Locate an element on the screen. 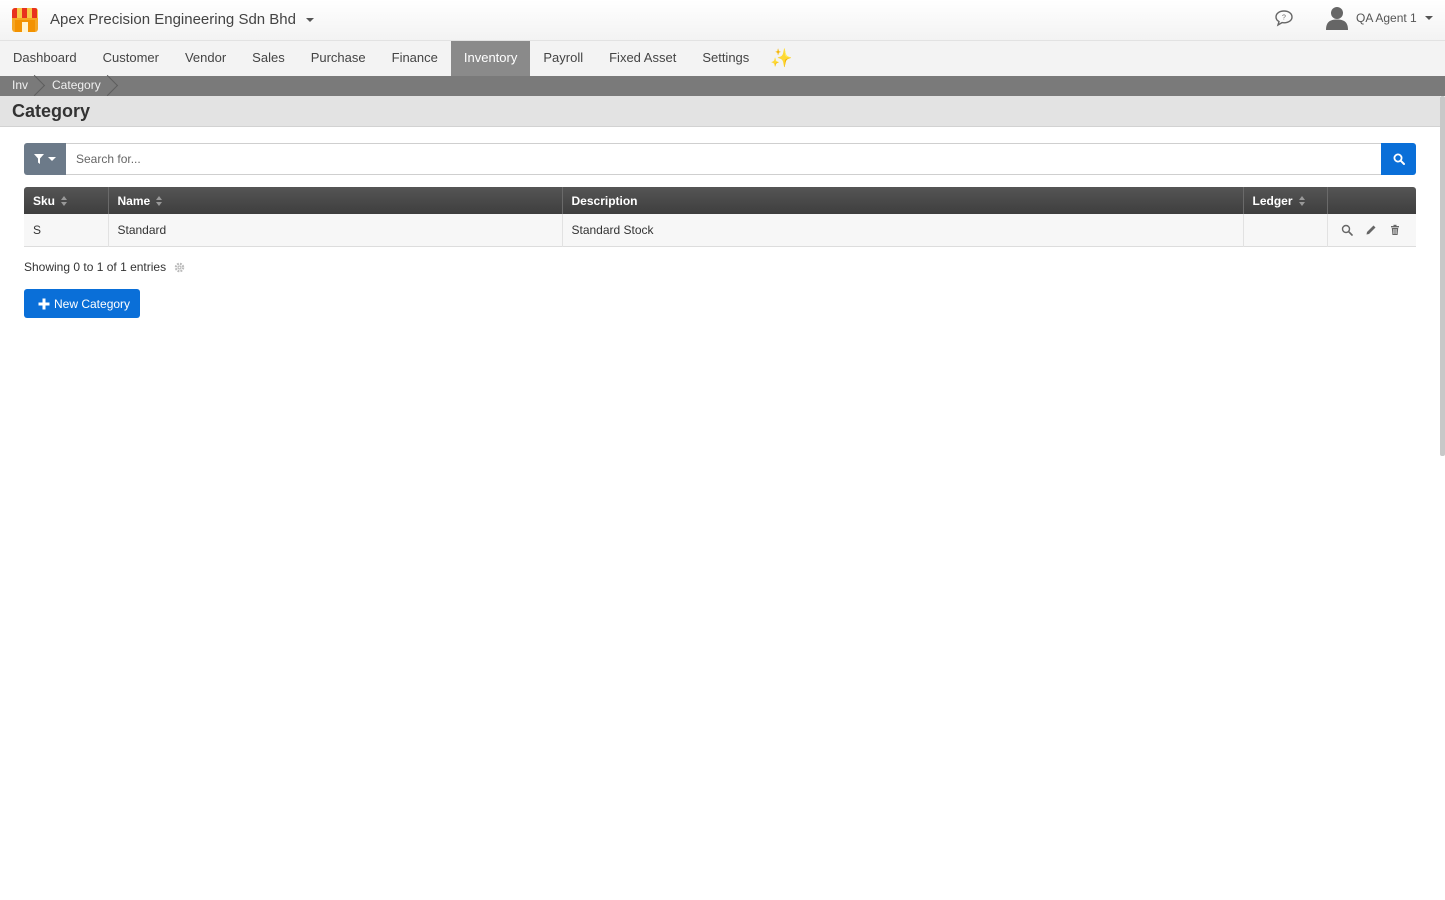  table-header-row: Sku Name Description Ledger is located at coordinates (720, 200).